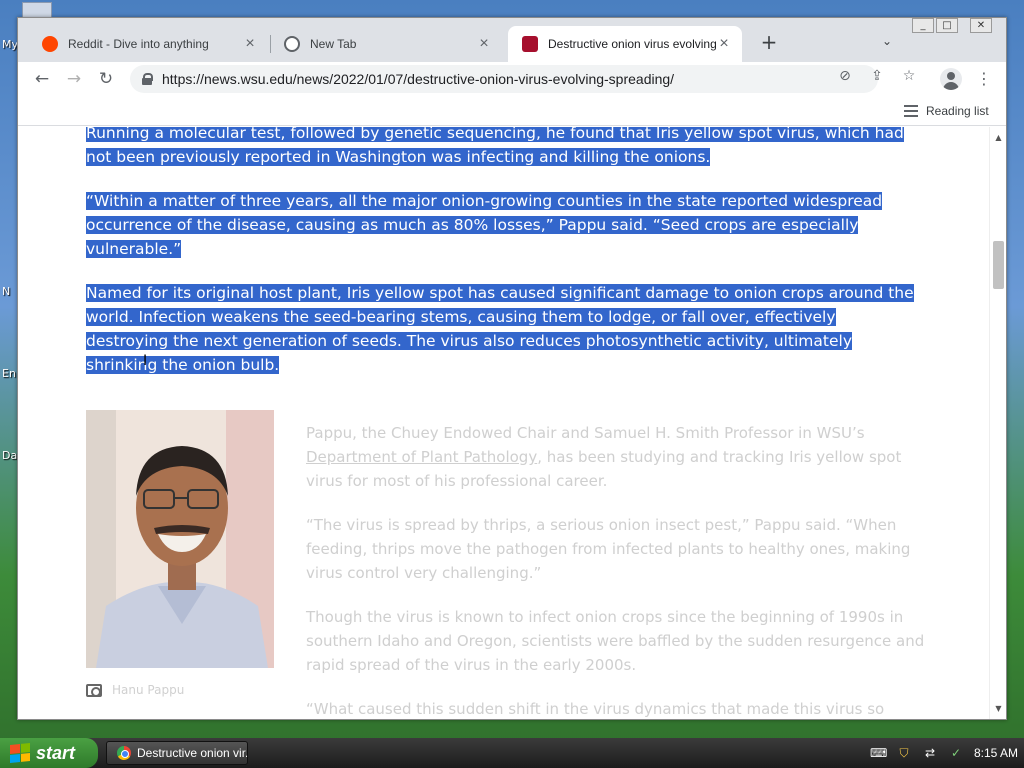 The width and height of the screenshot is (1024, 768). What do you see at coordinates (984, 79) in the screenshot?
I see `menu-icon: ⋮` at bounding box center [984, 79].